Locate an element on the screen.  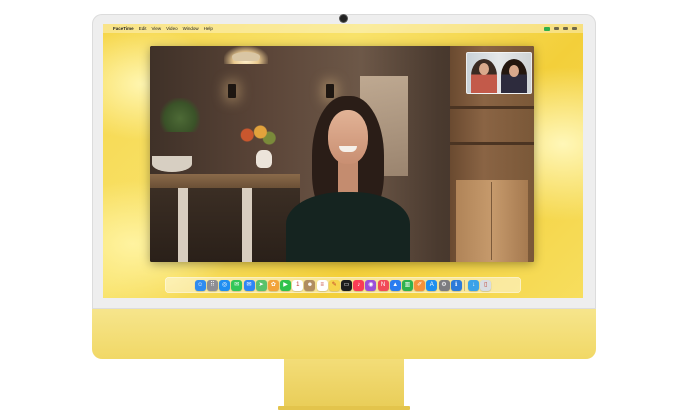
dock: ☺ ⠿ ◎ ✉ ✉ ➤ ✿ ▶ 1 ☻ ≡ ✎ ▭ ♪ ◉ N ▲ ▥ ✐ A ⚙ ℹ ↓ ▯ is located at coordinates (343, 285).